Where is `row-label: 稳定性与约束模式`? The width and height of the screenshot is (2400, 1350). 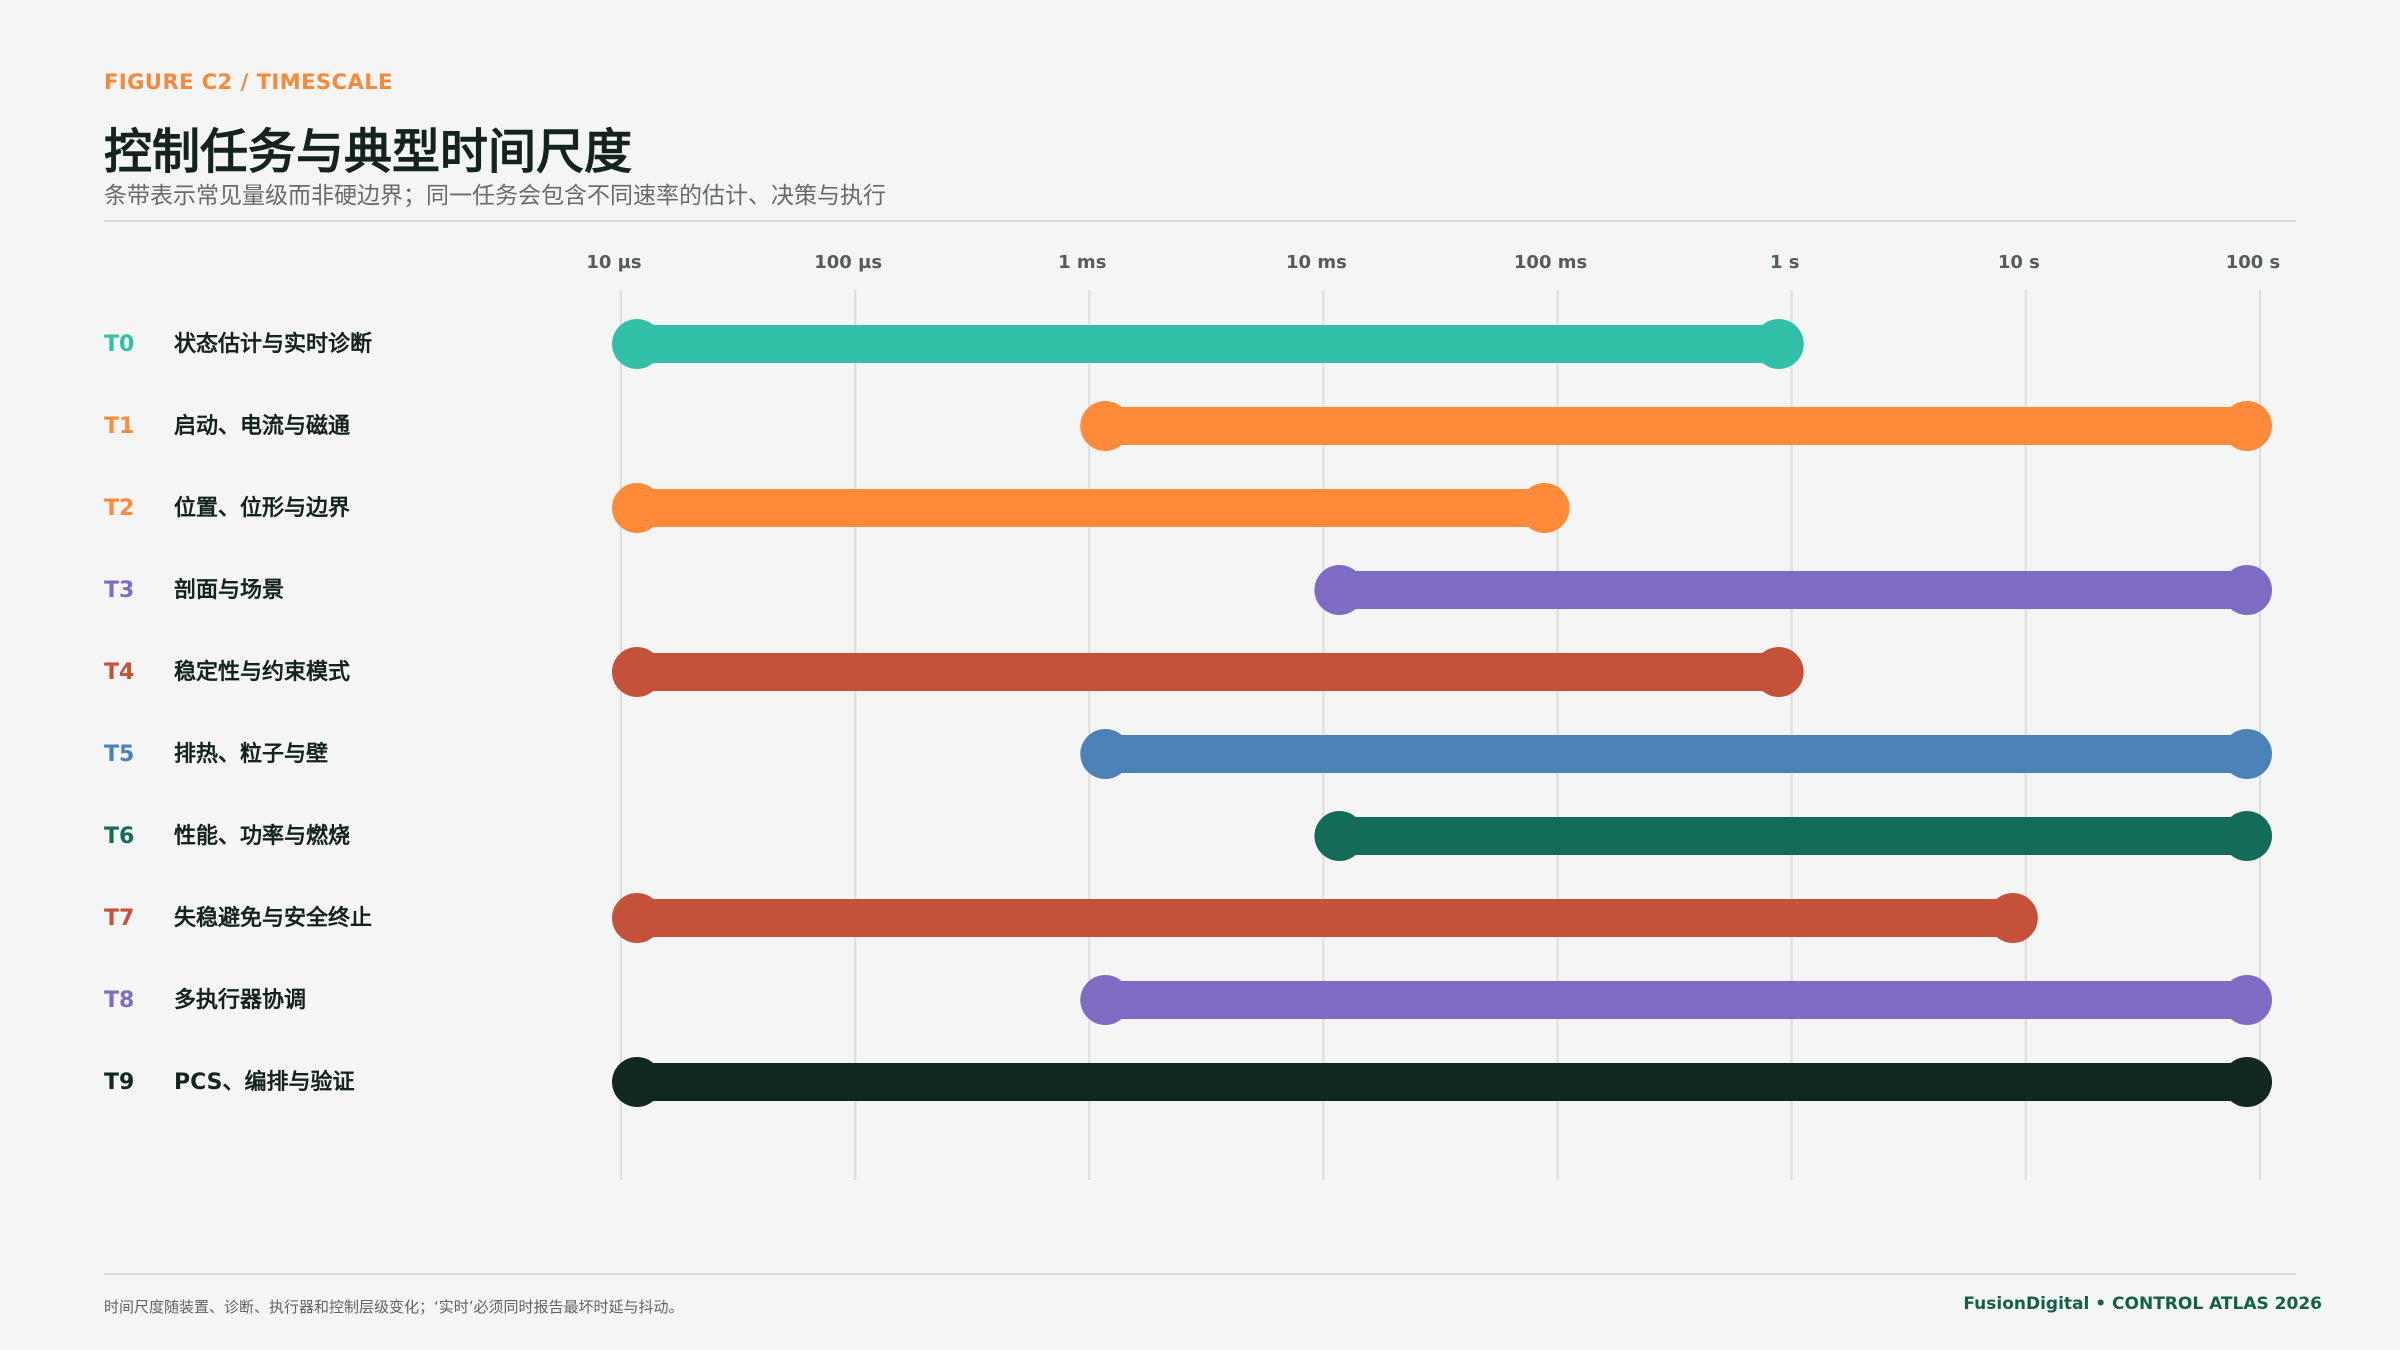 row-label: 稳定性与约束模式 is located at coordinates (262, 672).